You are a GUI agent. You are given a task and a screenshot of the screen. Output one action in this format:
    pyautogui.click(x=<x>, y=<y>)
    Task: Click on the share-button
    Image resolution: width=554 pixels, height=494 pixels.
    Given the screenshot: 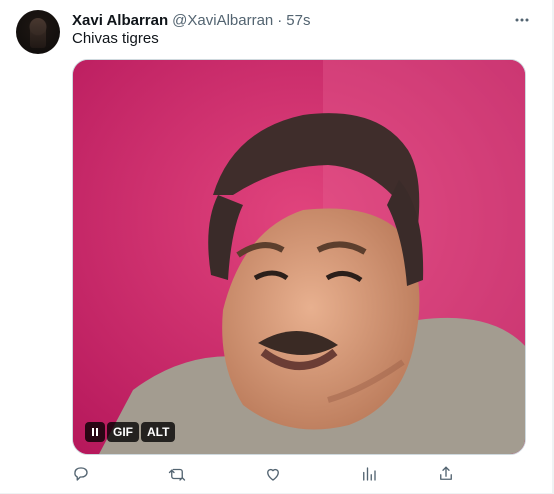 What is the action you would take?
    pyautogui.click(x=446, y=474)
    